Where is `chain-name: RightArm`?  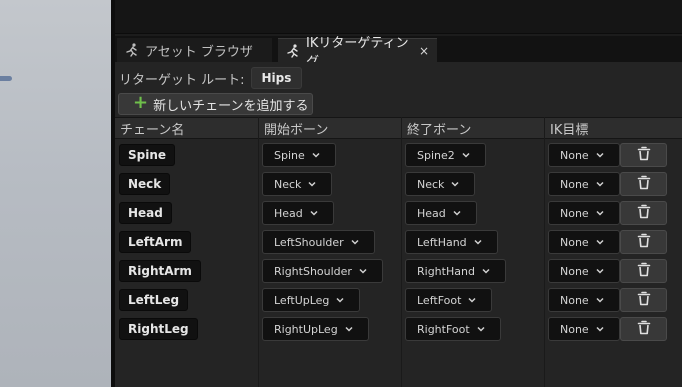 chain-name: RightArm is located at coordinates (160, 271).